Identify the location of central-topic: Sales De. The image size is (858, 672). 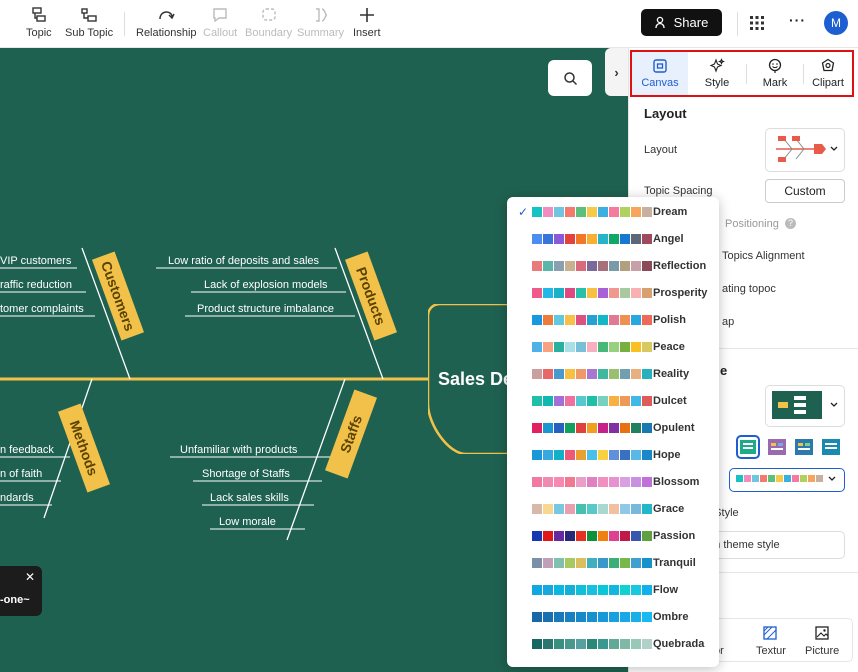
(475, 379).